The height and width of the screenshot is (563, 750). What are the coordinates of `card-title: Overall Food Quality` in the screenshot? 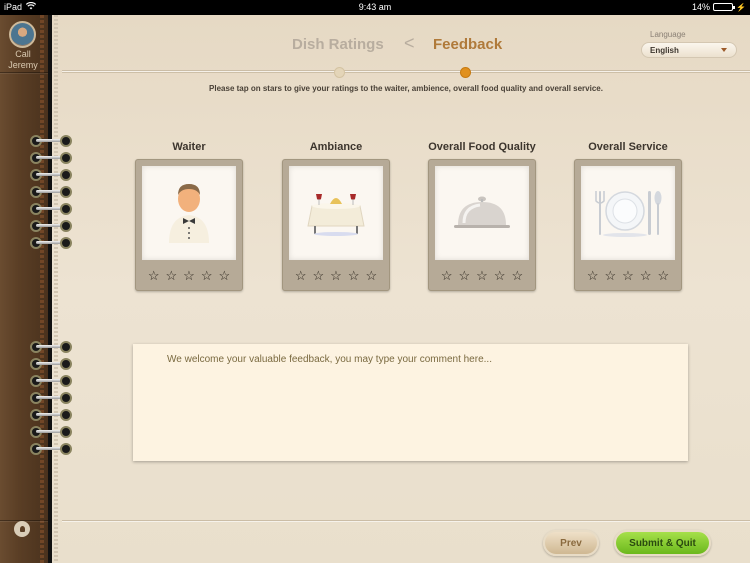 It's located at (482, 147).